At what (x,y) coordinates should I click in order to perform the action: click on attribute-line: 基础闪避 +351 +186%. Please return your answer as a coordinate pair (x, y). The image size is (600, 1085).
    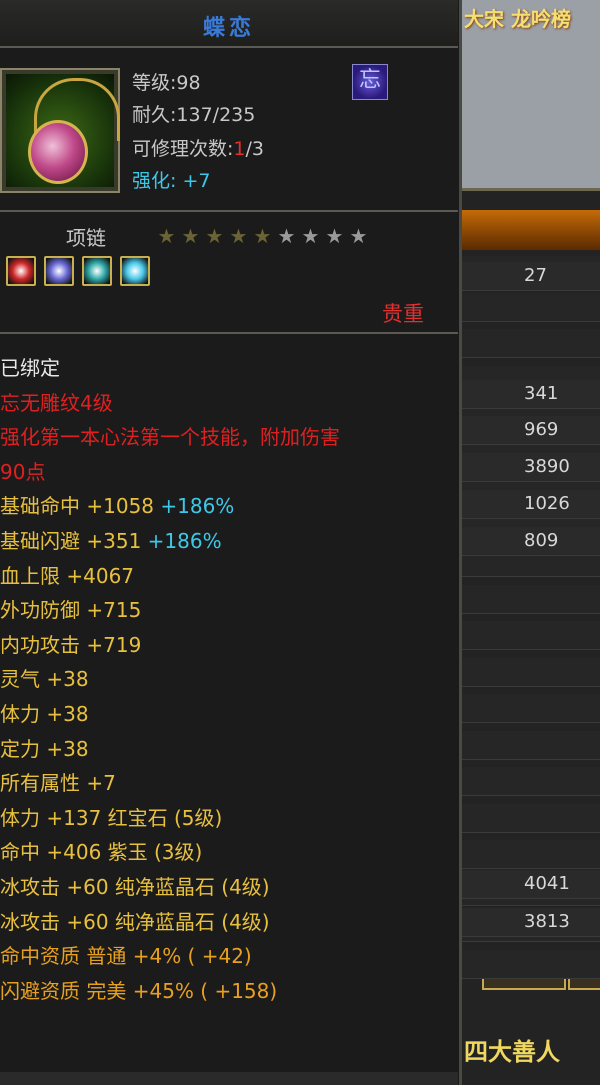
    Looking at the image, I should click on (111, 539).